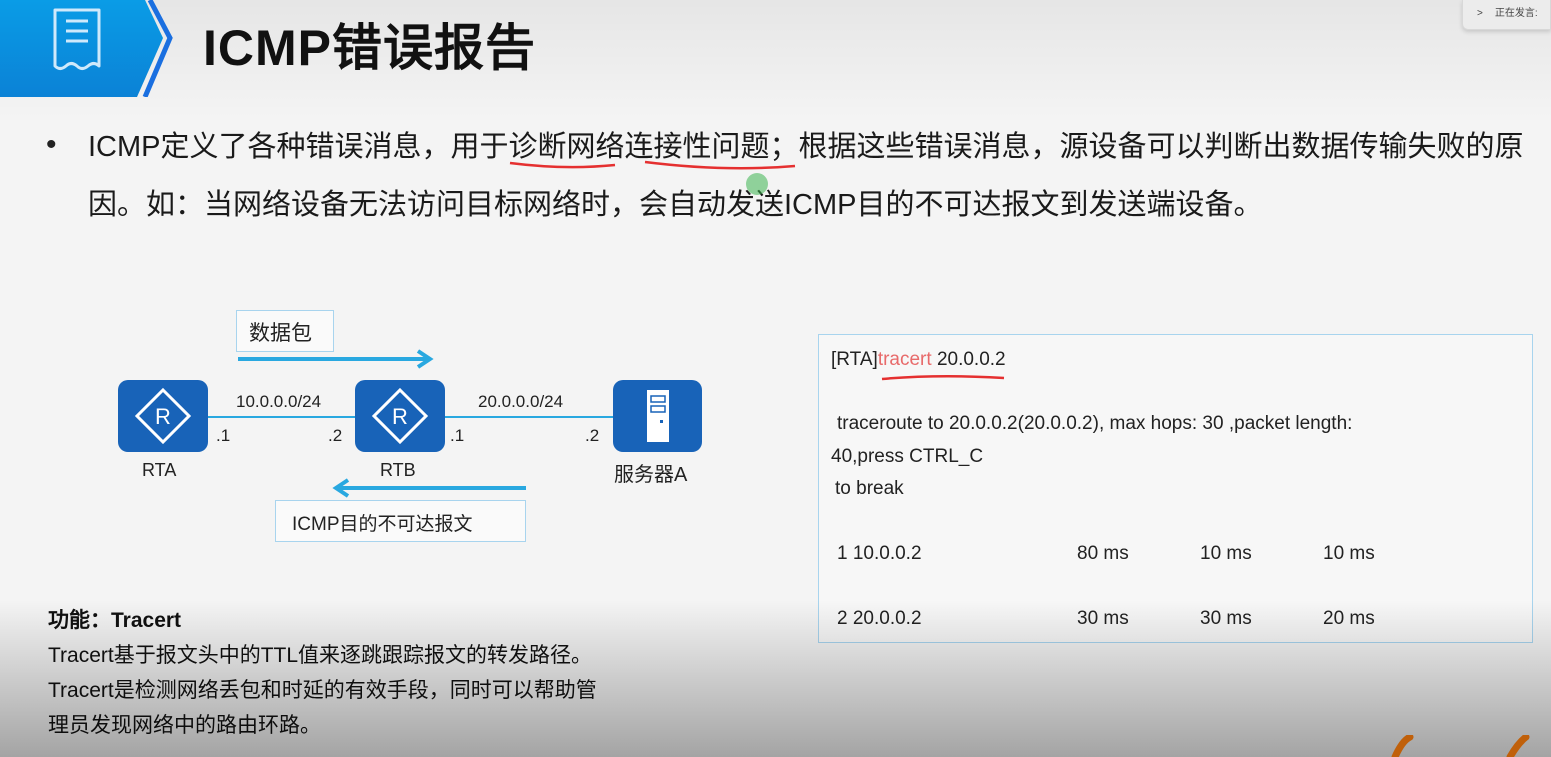 Image resolution: width=1551 pixels, height=757 pixels. Describe the element at coordinates (398, 470) in the screenshot. I see `rtb-label: RTB` at that location.